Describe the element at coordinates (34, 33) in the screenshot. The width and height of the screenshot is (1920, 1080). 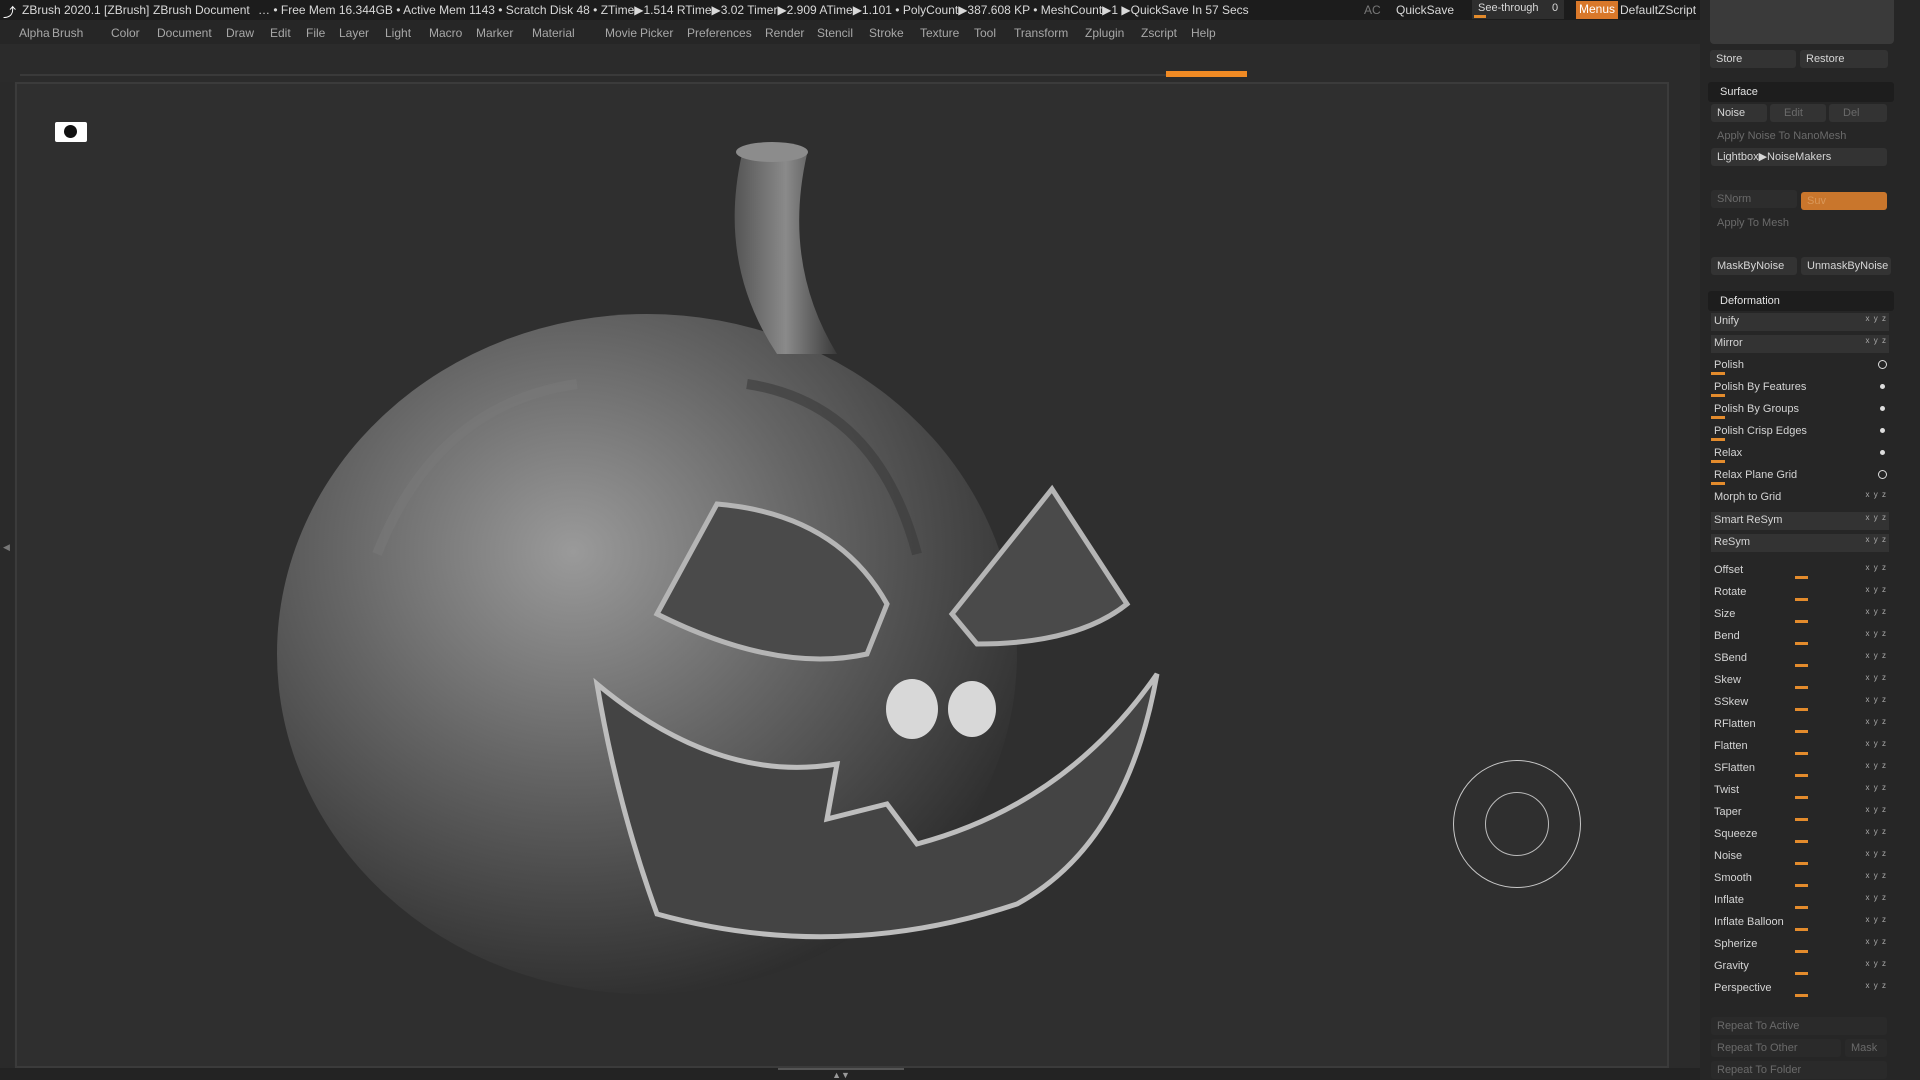
I see `menu-alpha: Alpha` at that location.